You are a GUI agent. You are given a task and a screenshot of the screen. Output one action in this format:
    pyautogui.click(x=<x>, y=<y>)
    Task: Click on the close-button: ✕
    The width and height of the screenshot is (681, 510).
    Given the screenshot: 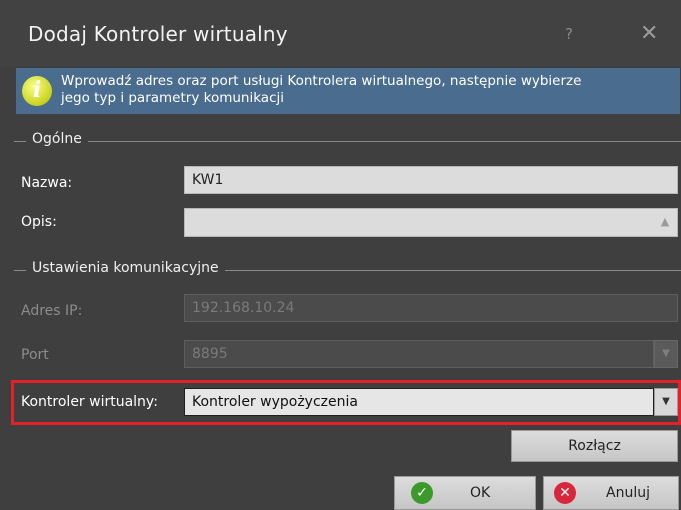 What is the action you would take?
    pyautogui.click(x=649, y=33)
    